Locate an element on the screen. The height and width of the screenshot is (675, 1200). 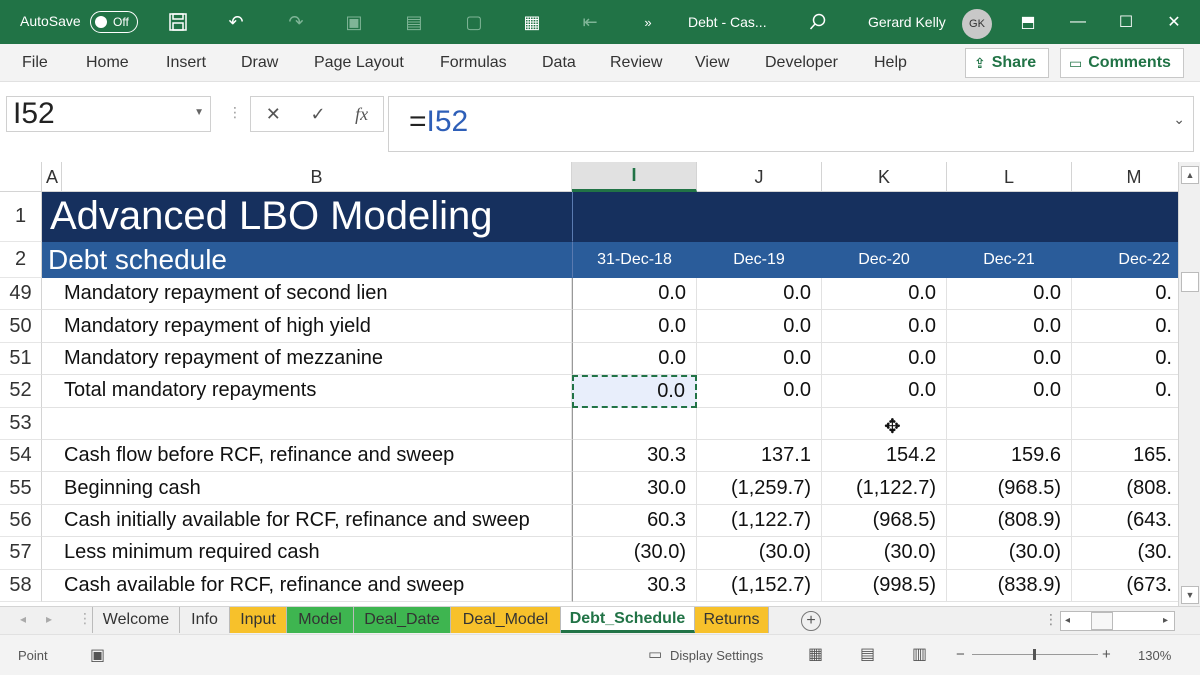
row-header: 55 is located at coordinates (21, 488).